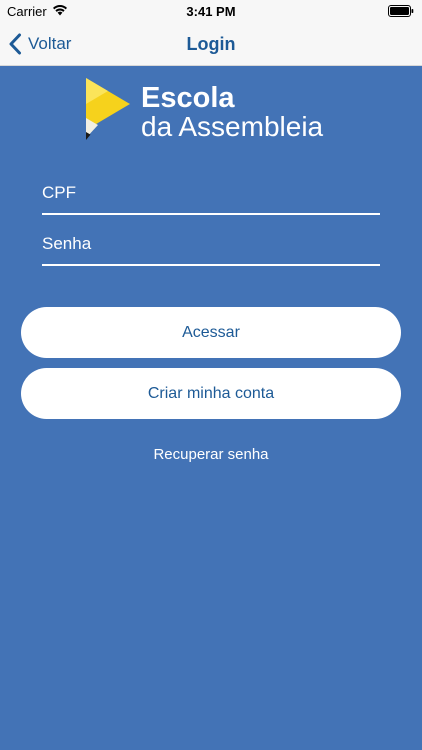  I want to click on logo-text-assembleia: da Assembleia, so click(232, 126).